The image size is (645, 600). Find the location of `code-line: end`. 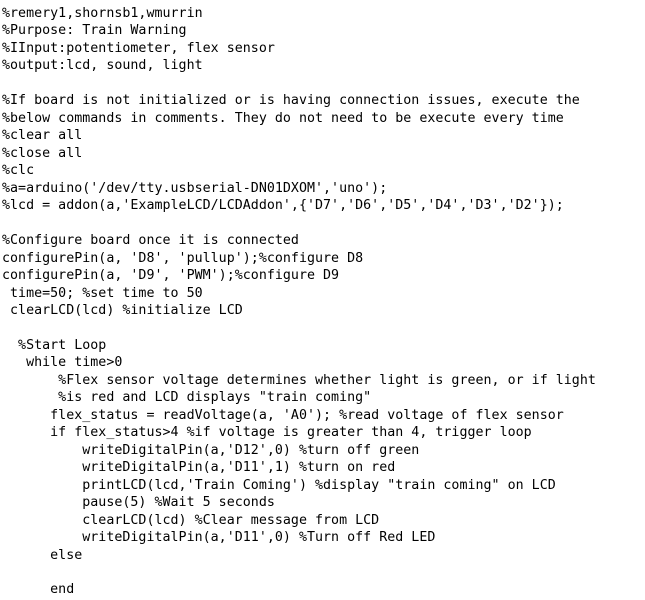

code-line: end is located at coordinates (38, 590).